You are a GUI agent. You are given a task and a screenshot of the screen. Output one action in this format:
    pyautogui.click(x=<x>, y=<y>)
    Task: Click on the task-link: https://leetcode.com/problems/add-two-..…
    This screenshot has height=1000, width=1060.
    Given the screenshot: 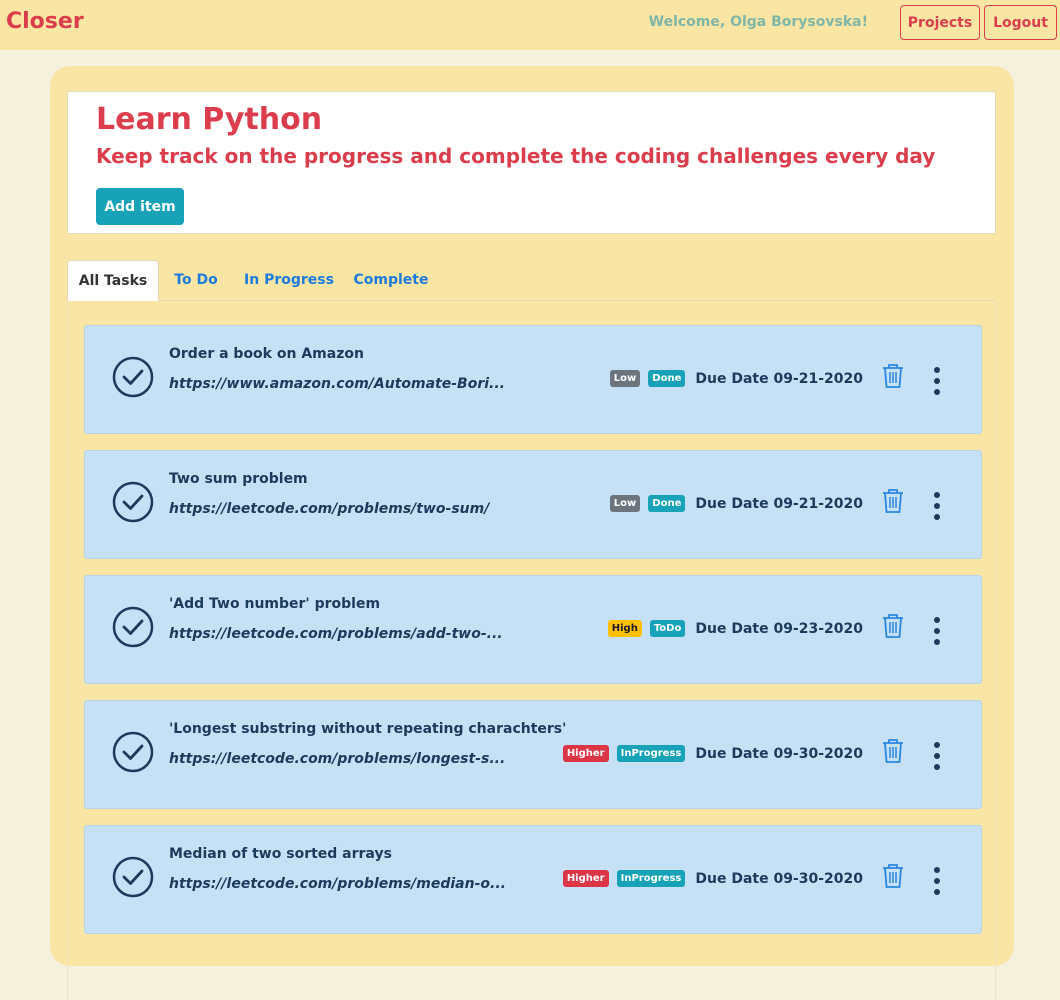 What is the action you would take?
    pyautogui.click(x=336, y=634)
    